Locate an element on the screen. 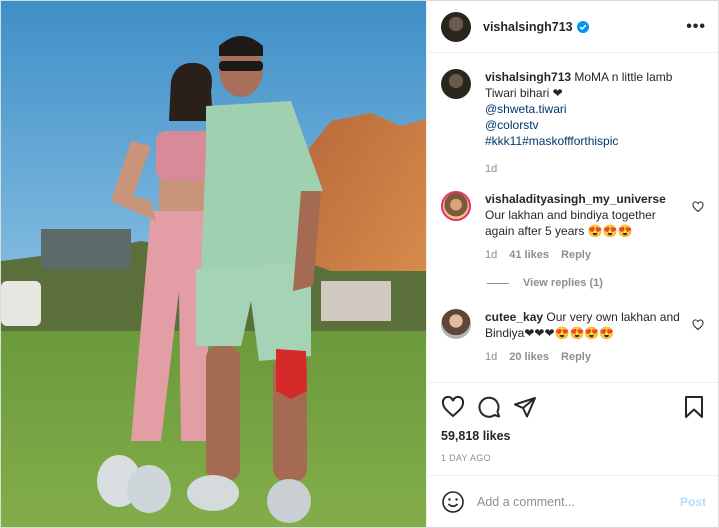  comment-likes: 41 likes is located at coordinates (529, 255).